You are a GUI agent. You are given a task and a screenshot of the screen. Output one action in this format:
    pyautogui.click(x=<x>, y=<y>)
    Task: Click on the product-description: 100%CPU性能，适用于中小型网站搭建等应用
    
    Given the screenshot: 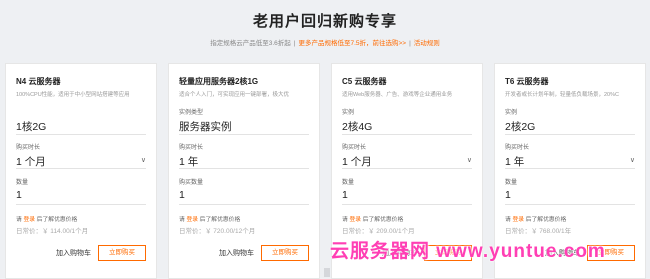 What is the action you would take?
    pyautogui.click(x=73, y=95)
    